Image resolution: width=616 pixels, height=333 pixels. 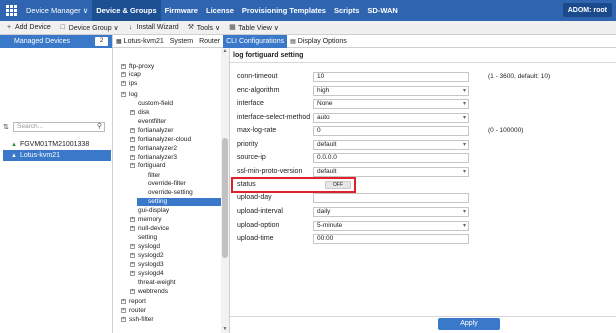 What do you see at coordinates (391, 212) in the screenshot?
I see `upload-interval-select: daily` at bounding box center [391, 212].